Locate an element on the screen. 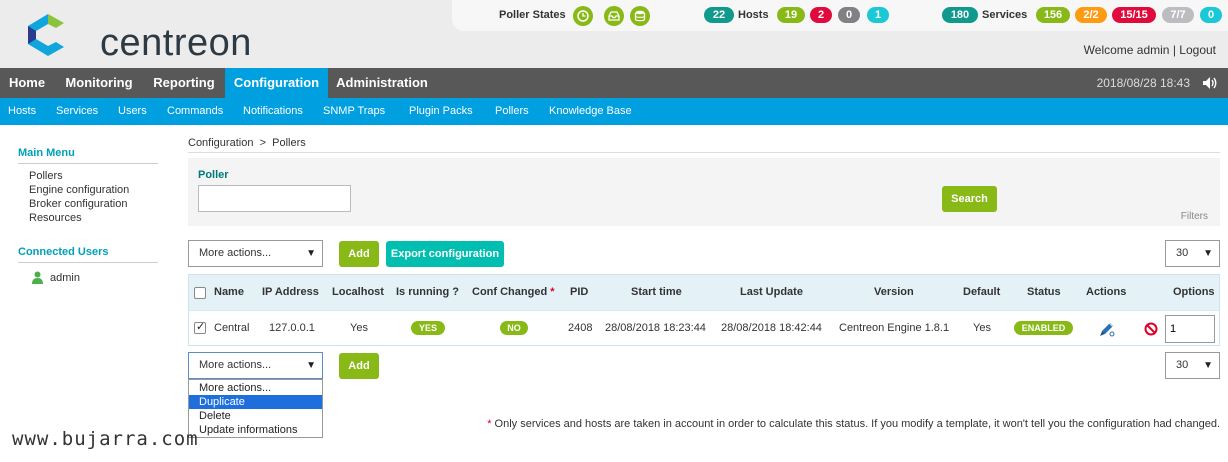 Image resolution: width=1228 pixels, height=462 pixels. add-button-top: Add is located at coordinates (359, 254).